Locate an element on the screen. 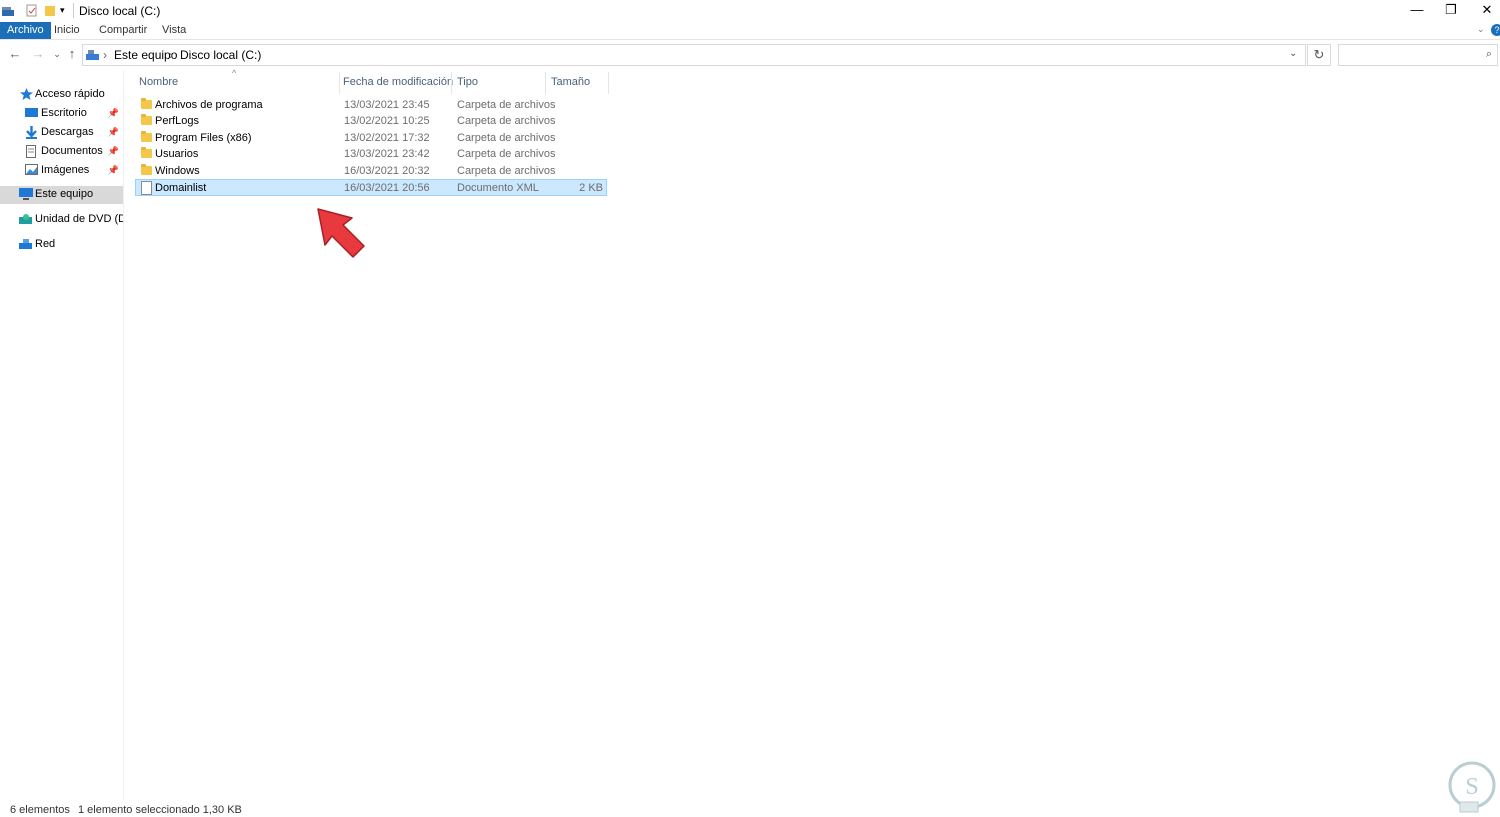 This screenshot has width=1500, height=817. back-arrow-icon: ← is located at coordinates (15, 53).